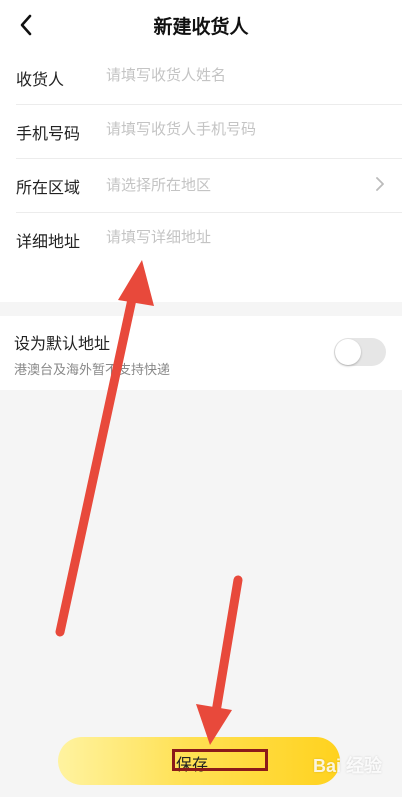 The width and height of the screenshot is (402, 797). What do you see at coordinates (158, 184) in the screenshot?
I see `region-select: 请选择所在地区` at bounding box center [158, 184].